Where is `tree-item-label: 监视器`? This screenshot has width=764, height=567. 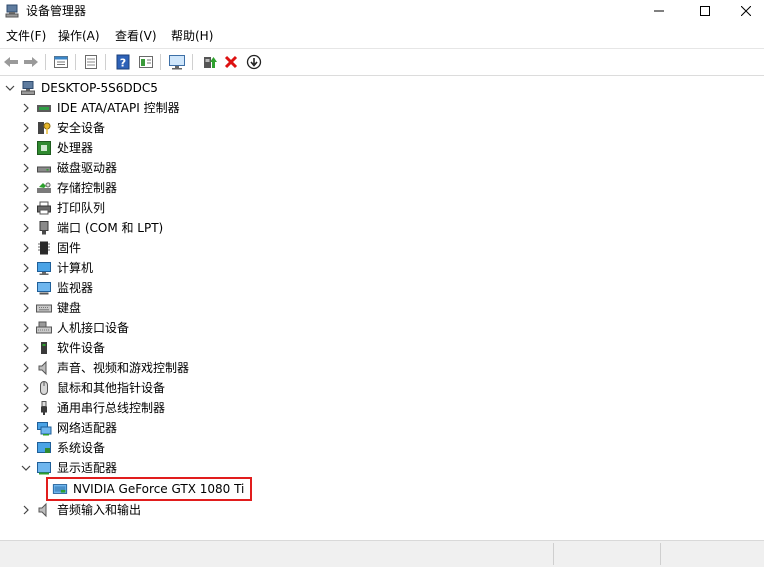 tree-item-label: 监视器 is located at coordinates (75, 288).